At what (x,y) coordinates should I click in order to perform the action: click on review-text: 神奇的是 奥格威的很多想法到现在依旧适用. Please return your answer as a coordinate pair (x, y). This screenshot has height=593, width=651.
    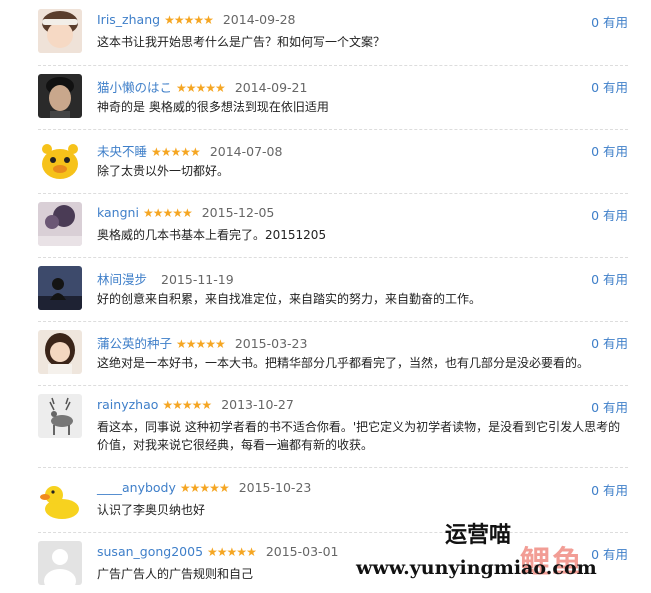
    Looking at the image, I should click on (213, 107).